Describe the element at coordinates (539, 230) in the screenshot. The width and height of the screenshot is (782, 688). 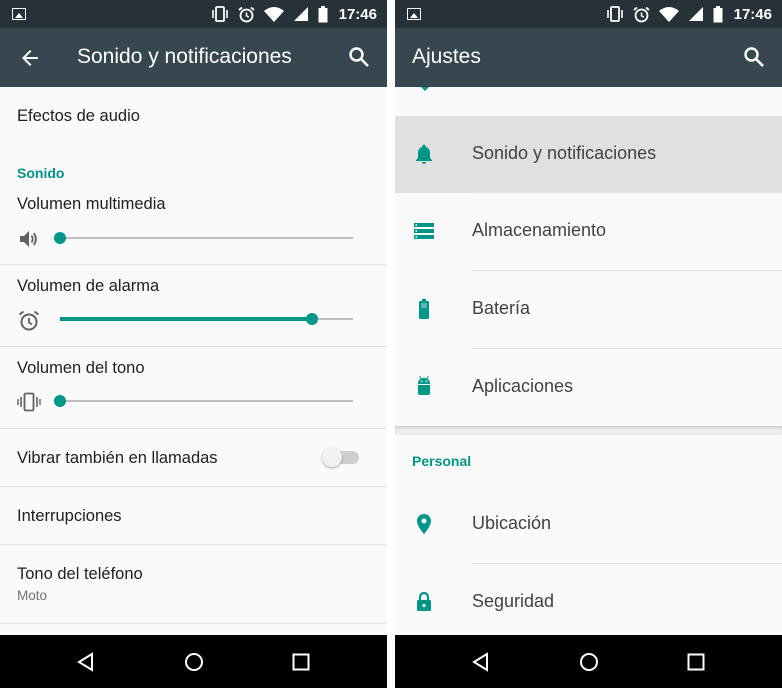
I see `settings-item-label: Almacenamiento` at that location.